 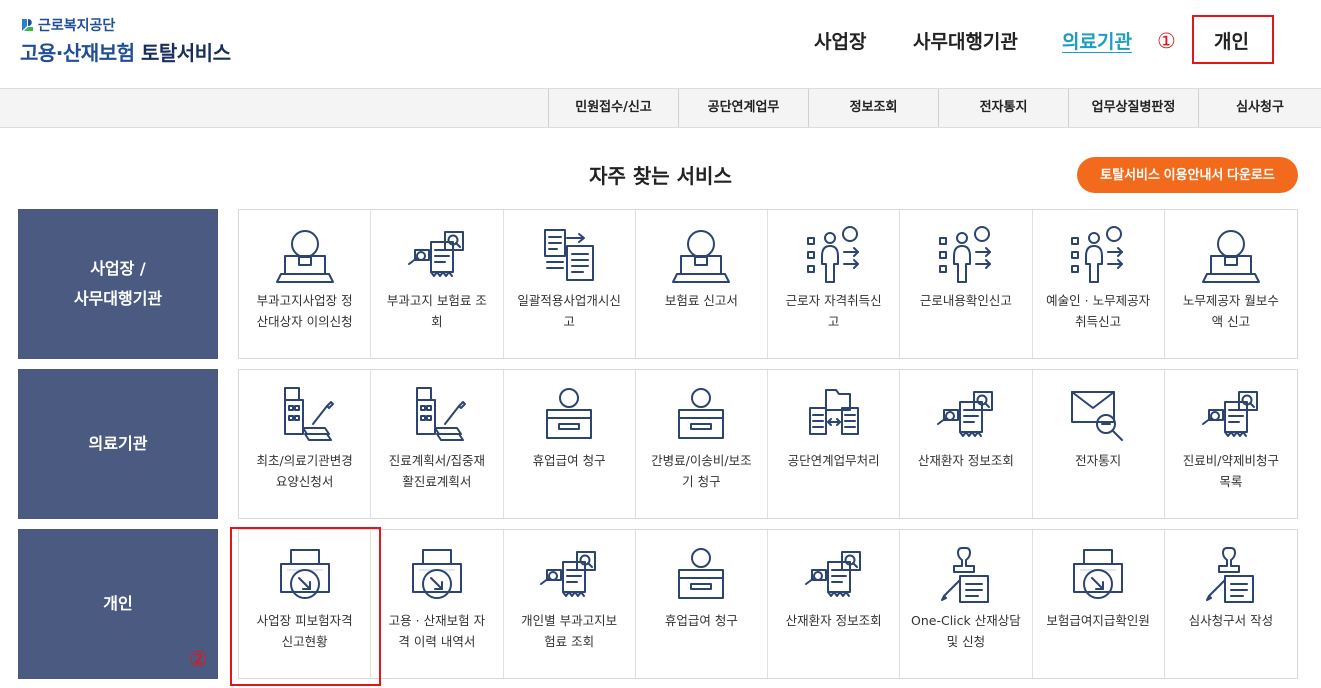 What do you see at coordinates (1099, 604) in the screenshot?
I see `service-tile: 보험급여지급확인원` at bounding box center [1099, 604].